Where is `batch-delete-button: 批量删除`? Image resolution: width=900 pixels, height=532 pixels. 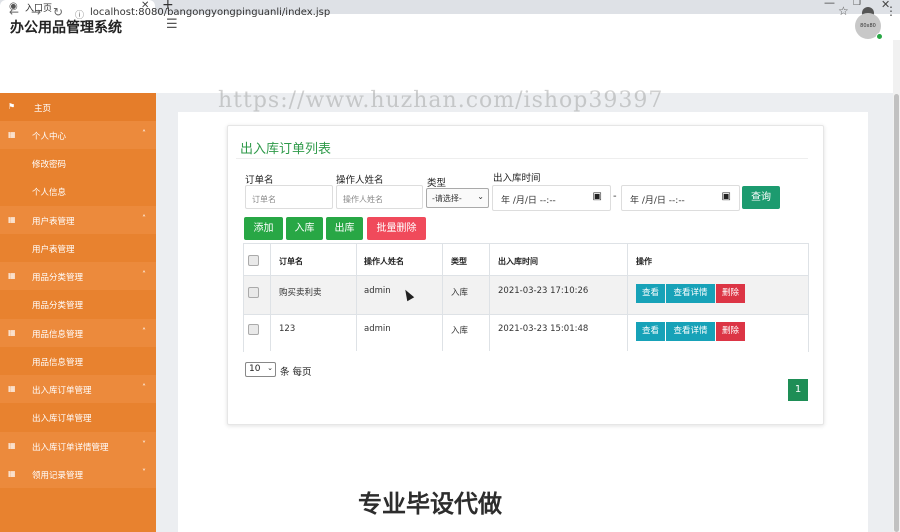
batch-delete-button: 批量删除 is located at coordinates (396, 228).